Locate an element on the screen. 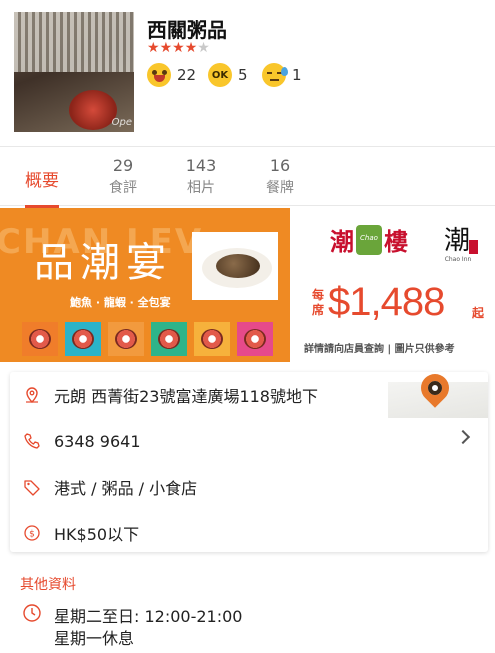 This screenshot has height=653, width=495. banner-left-panel: CHAN LEV 品潮宴 鮑魚 · 龍蝦 · 全包宴 is located at coordinates (145, 285).